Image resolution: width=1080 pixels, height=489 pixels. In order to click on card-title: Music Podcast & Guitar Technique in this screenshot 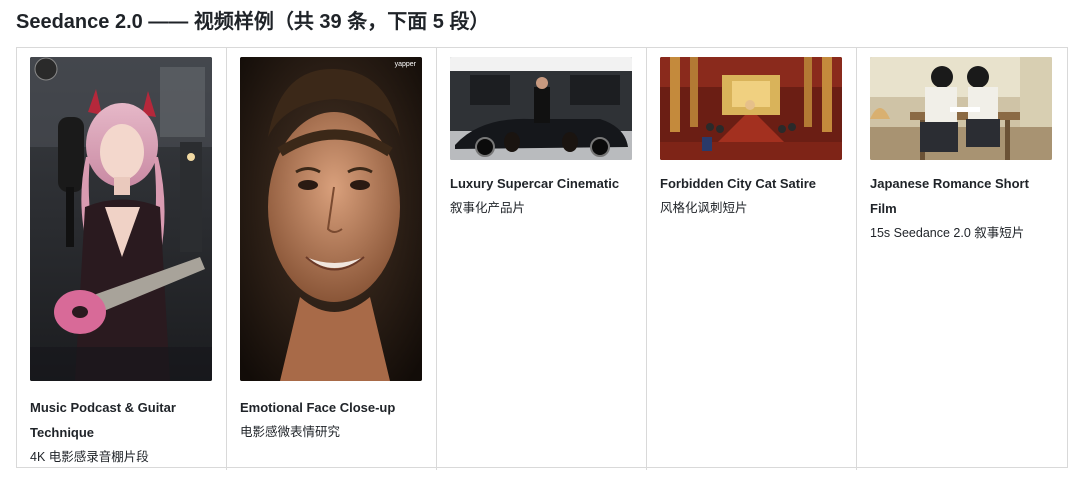, I will do `click(103, 420)`.